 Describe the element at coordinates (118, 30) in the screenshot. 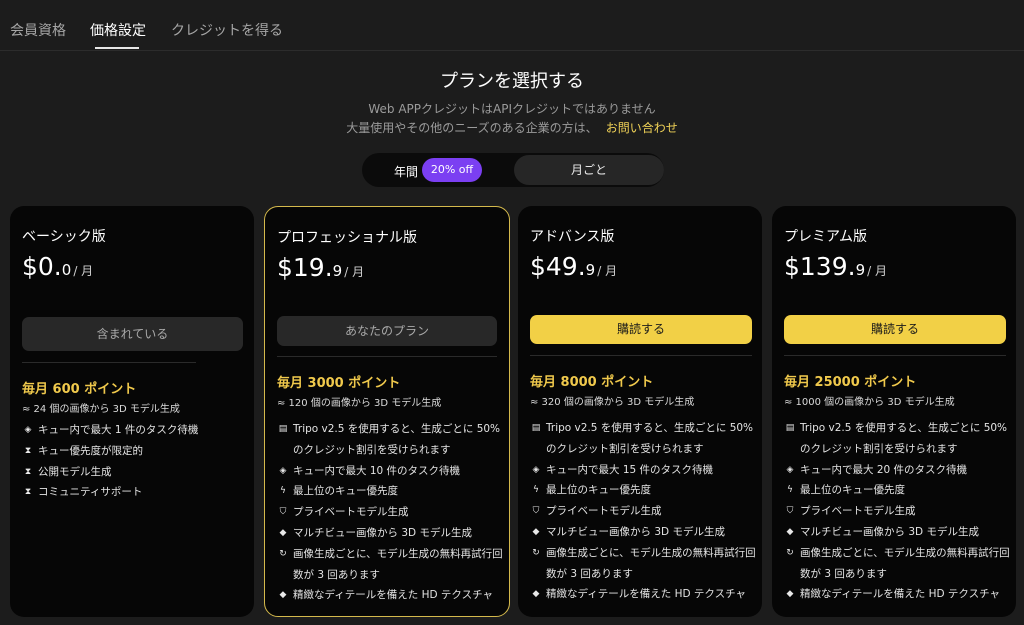

I see `tab-pricing: 価格設定` at that location.